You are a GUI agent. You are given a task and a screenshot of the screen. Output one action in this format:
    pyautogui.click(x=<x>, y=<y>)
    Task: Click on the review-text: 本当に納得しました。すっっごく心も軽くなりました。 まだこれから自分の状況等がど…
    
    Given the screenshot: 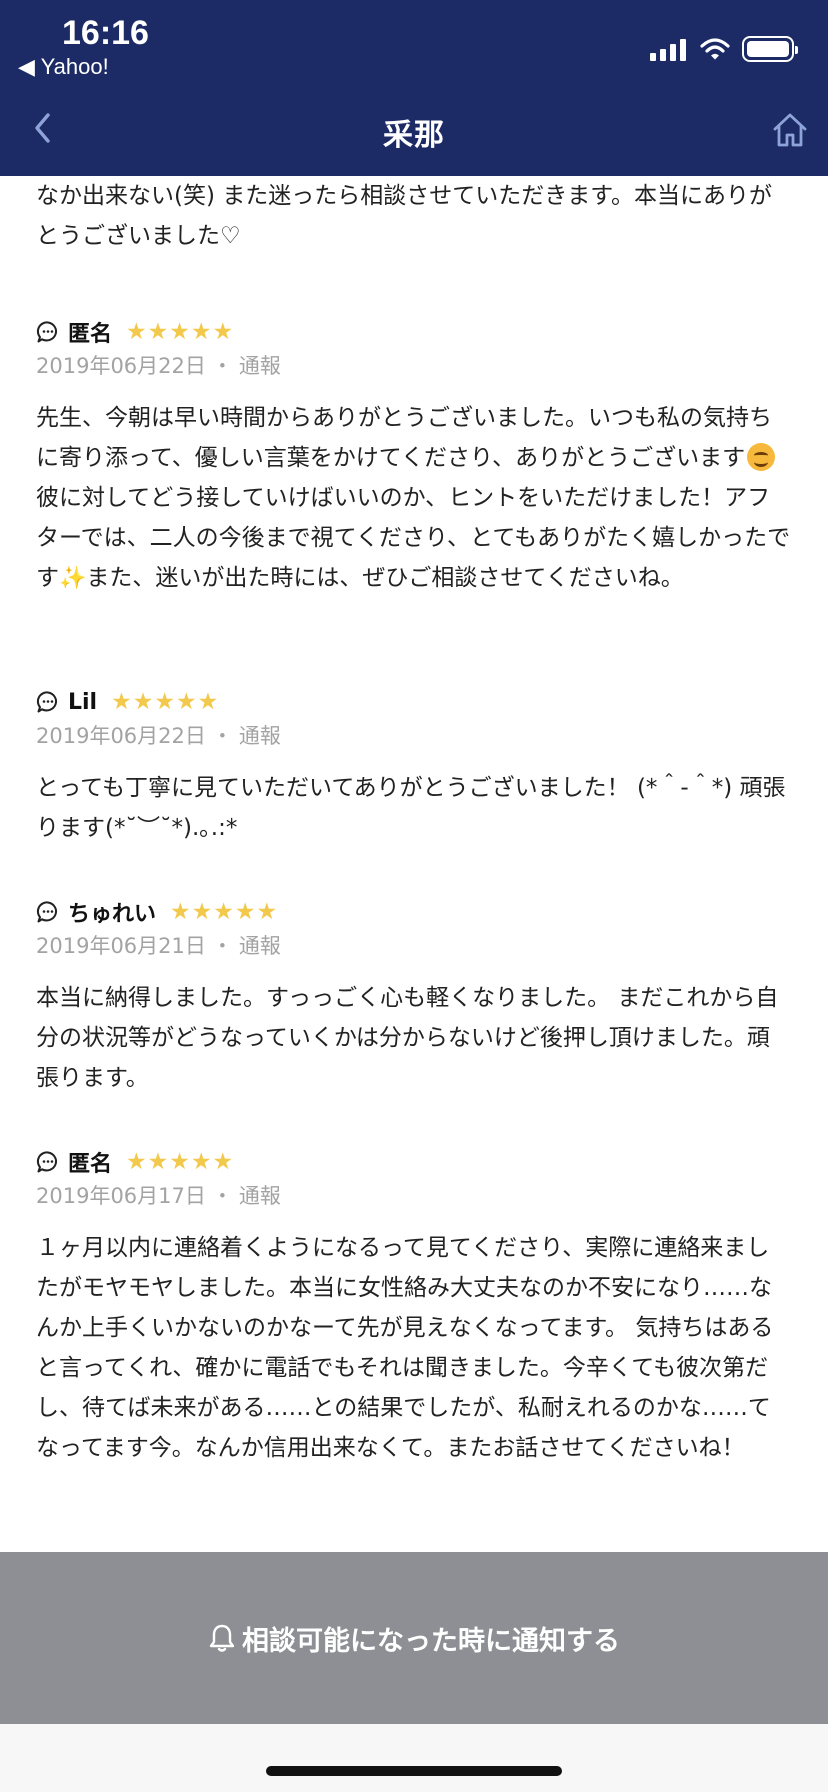 What is the action you would take?
    pyautogui.click(x=407, y=1038)
    